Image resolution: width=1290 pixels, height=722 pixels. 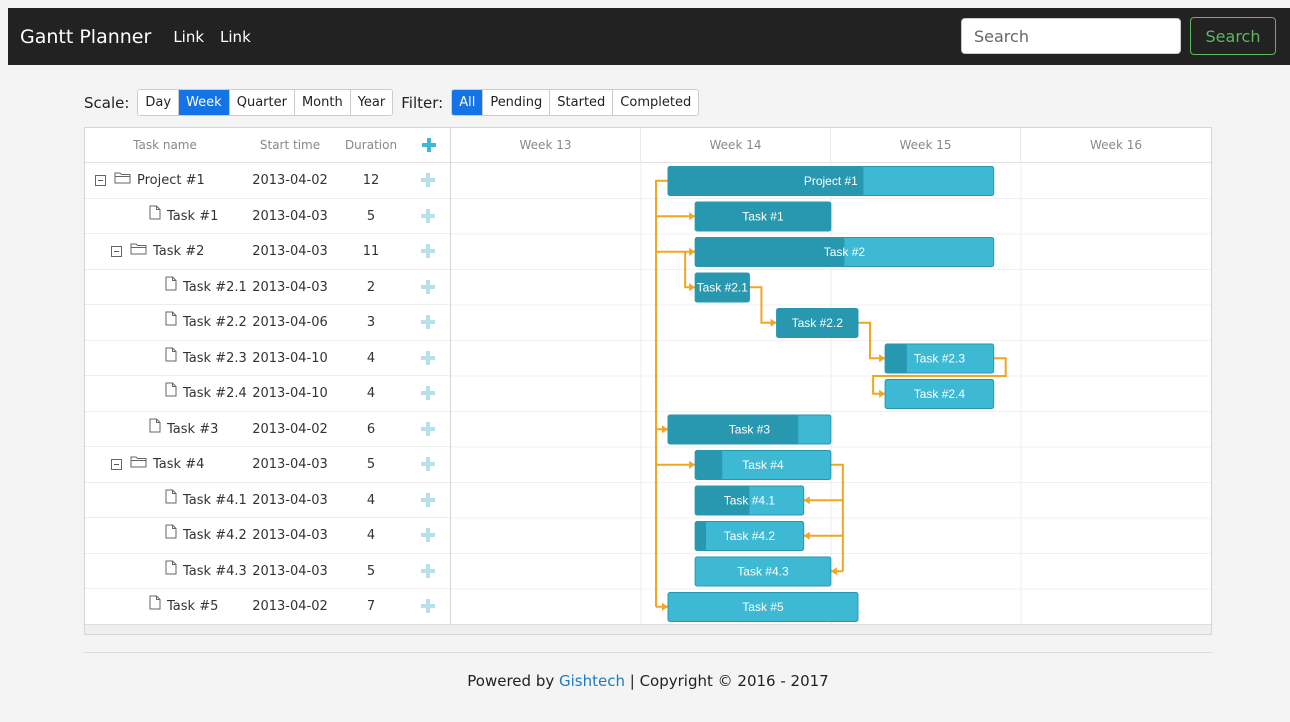 I want to click on task-row: Task #2.4 2013-04-10 4, so click(x=267, y=394).